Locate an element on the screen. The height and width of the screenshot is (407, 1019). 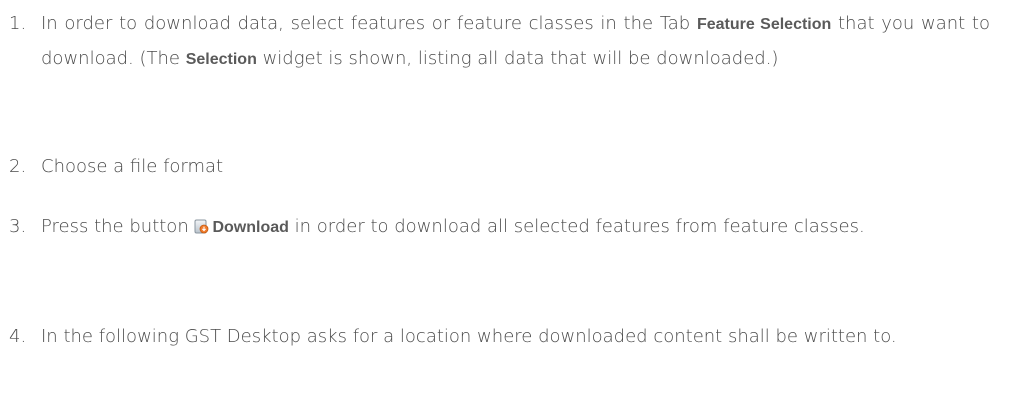
step-number: 4. is located at coordinates (18, 336).